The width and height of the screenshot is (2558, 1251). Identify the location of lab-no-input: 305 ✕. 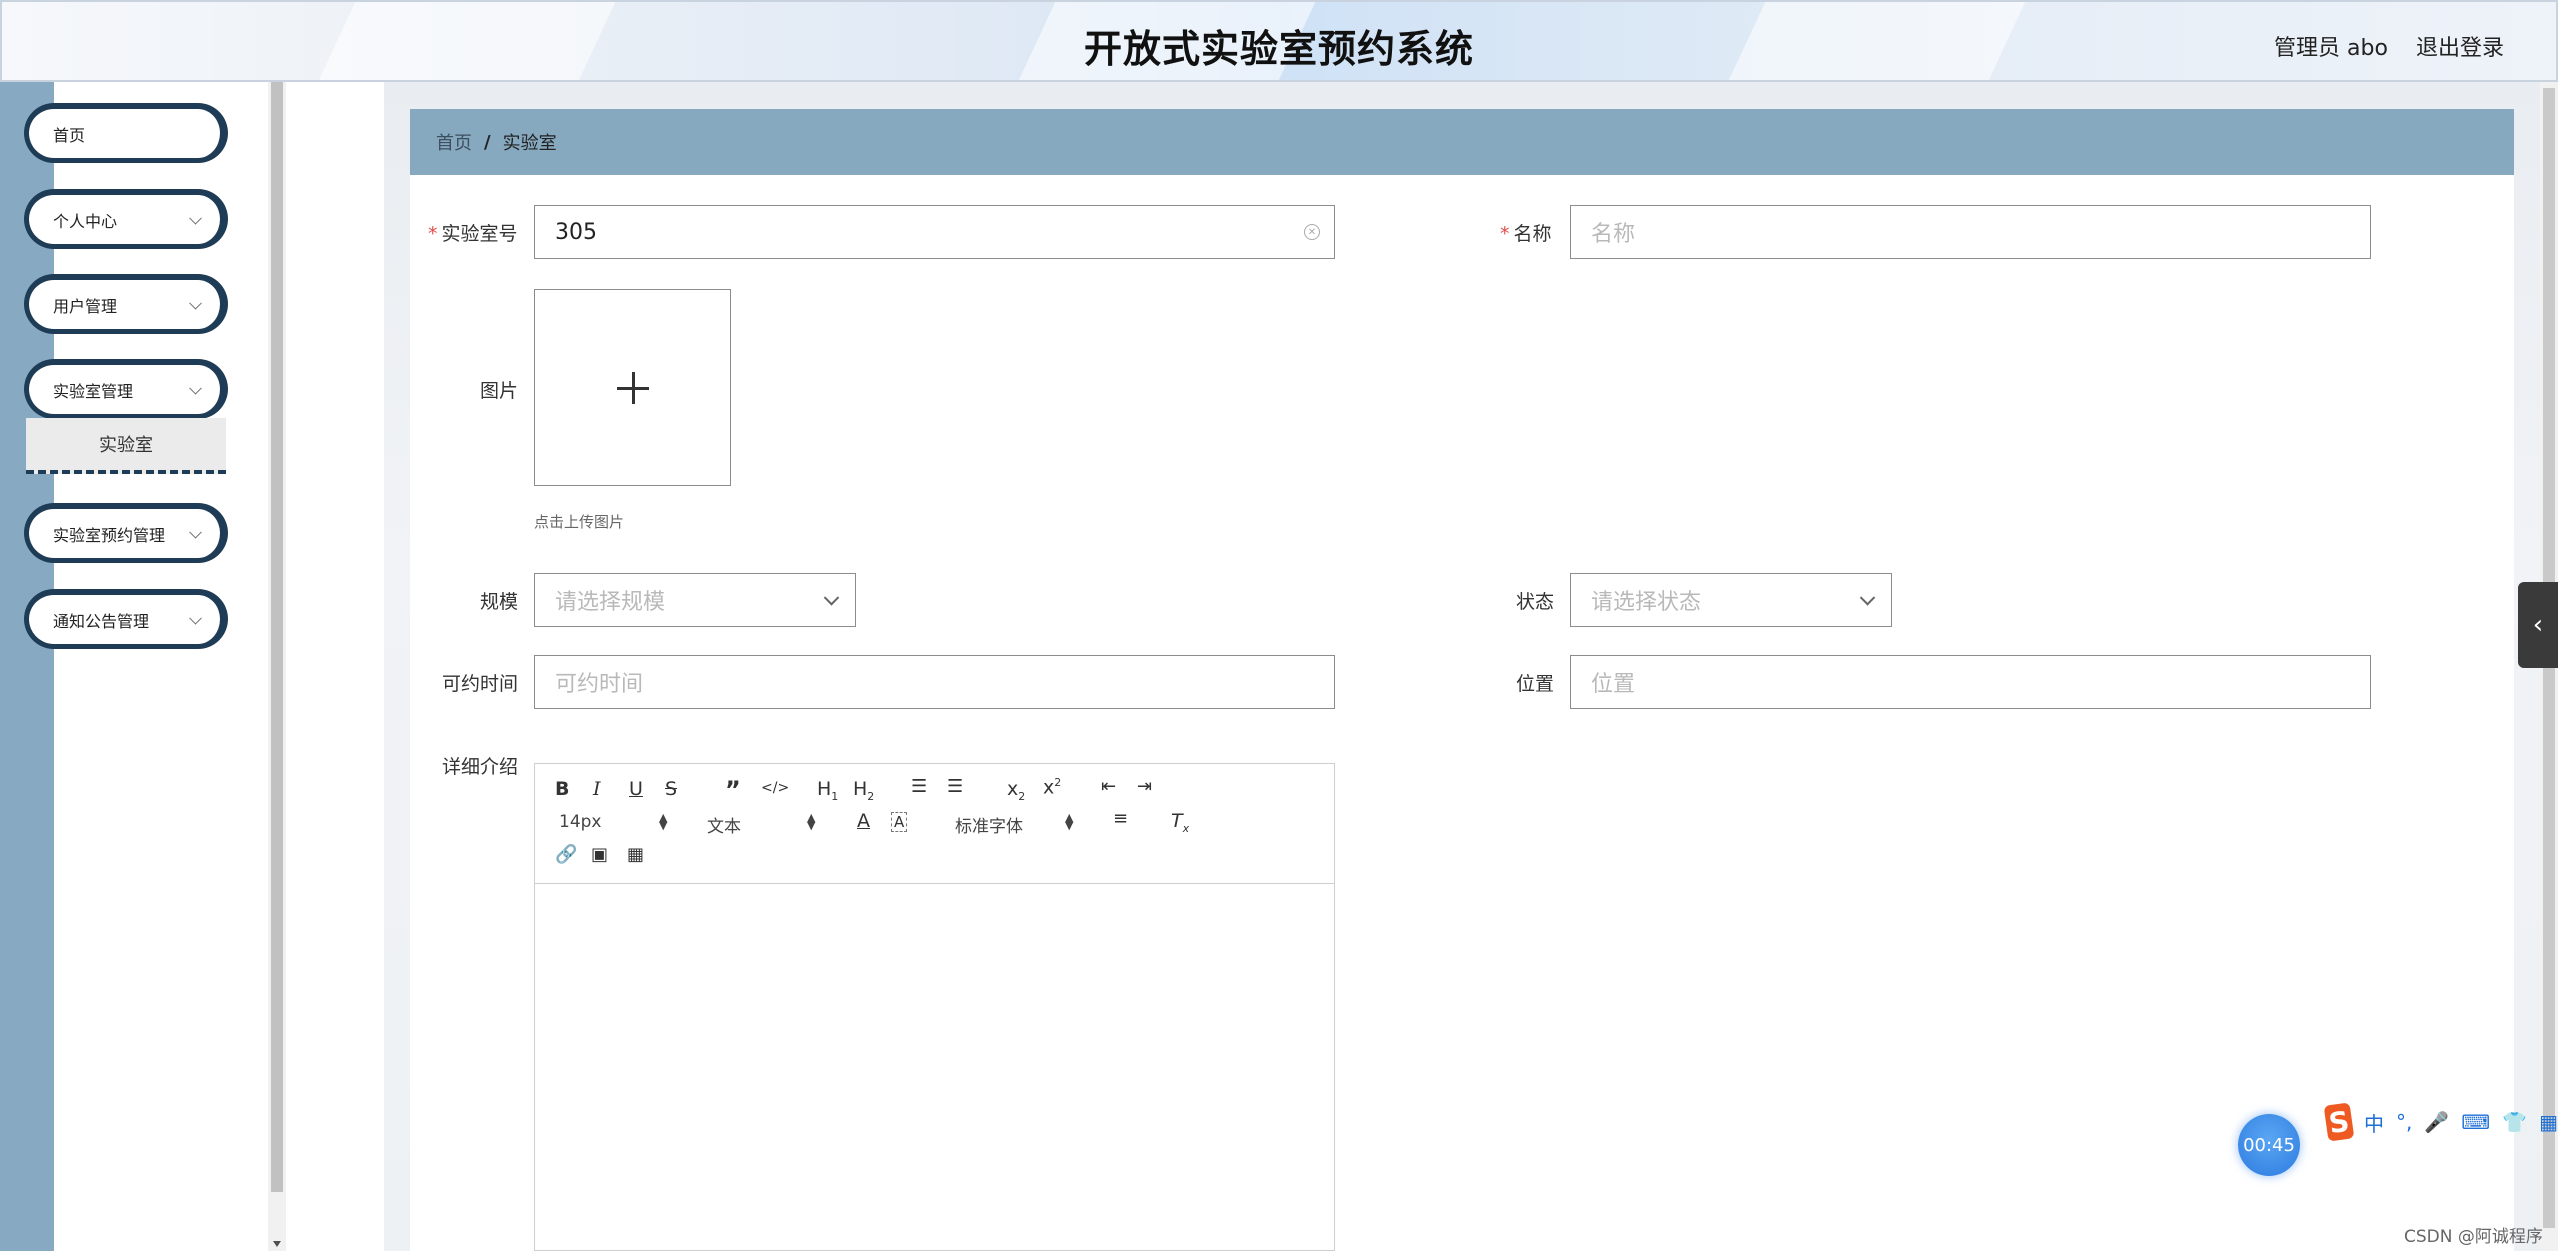
(934, 232).